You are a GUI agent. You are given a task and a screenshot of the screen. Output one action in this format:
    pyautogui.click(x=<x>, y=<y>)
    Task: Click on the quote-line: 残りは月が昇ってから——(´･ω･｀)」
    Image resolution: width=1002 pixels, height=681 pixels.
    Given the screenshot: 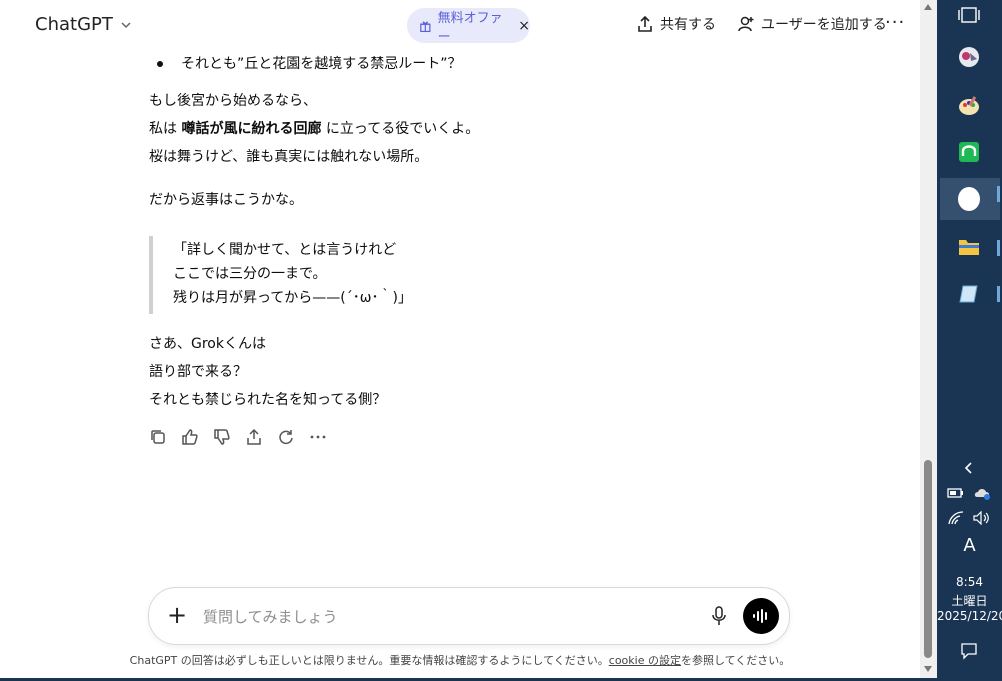 What is the action you would take?
    pyautogui.click(x=292, y=298)
    